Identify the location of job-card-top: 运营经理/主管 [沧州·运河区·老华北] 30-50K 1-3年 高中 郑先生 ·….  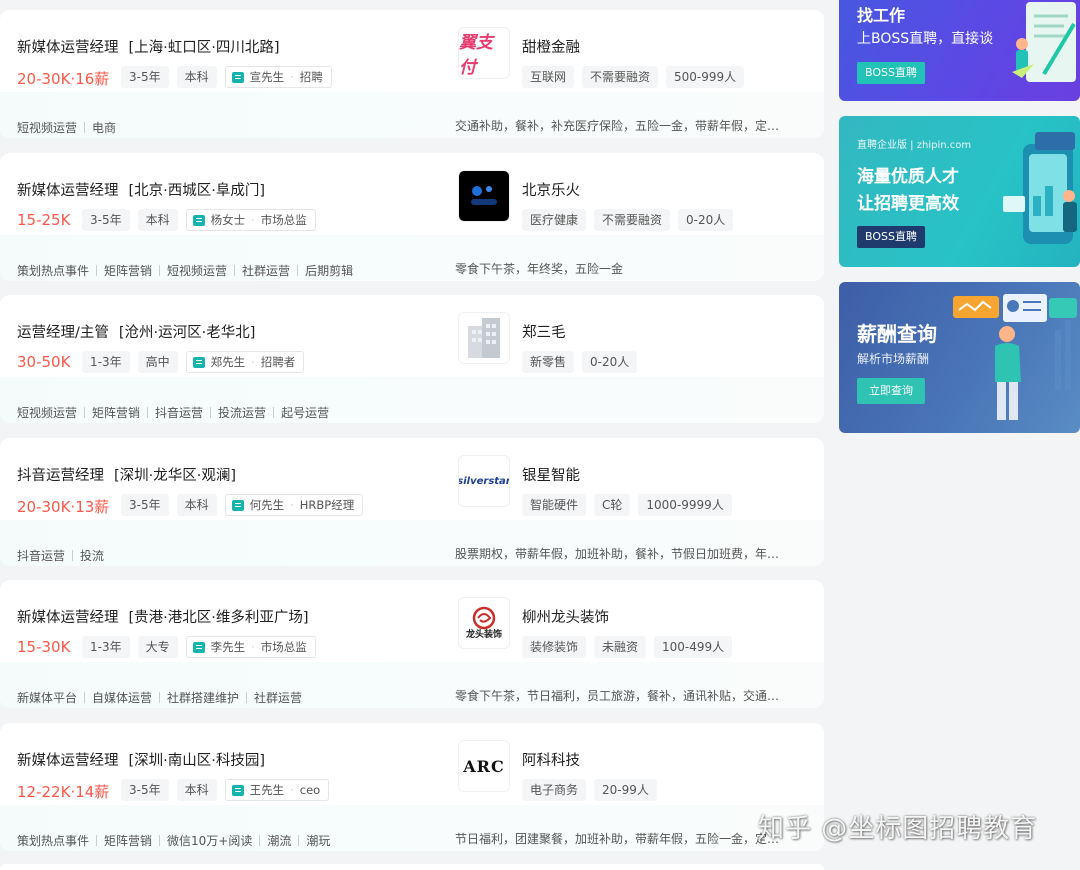
(412, 336).